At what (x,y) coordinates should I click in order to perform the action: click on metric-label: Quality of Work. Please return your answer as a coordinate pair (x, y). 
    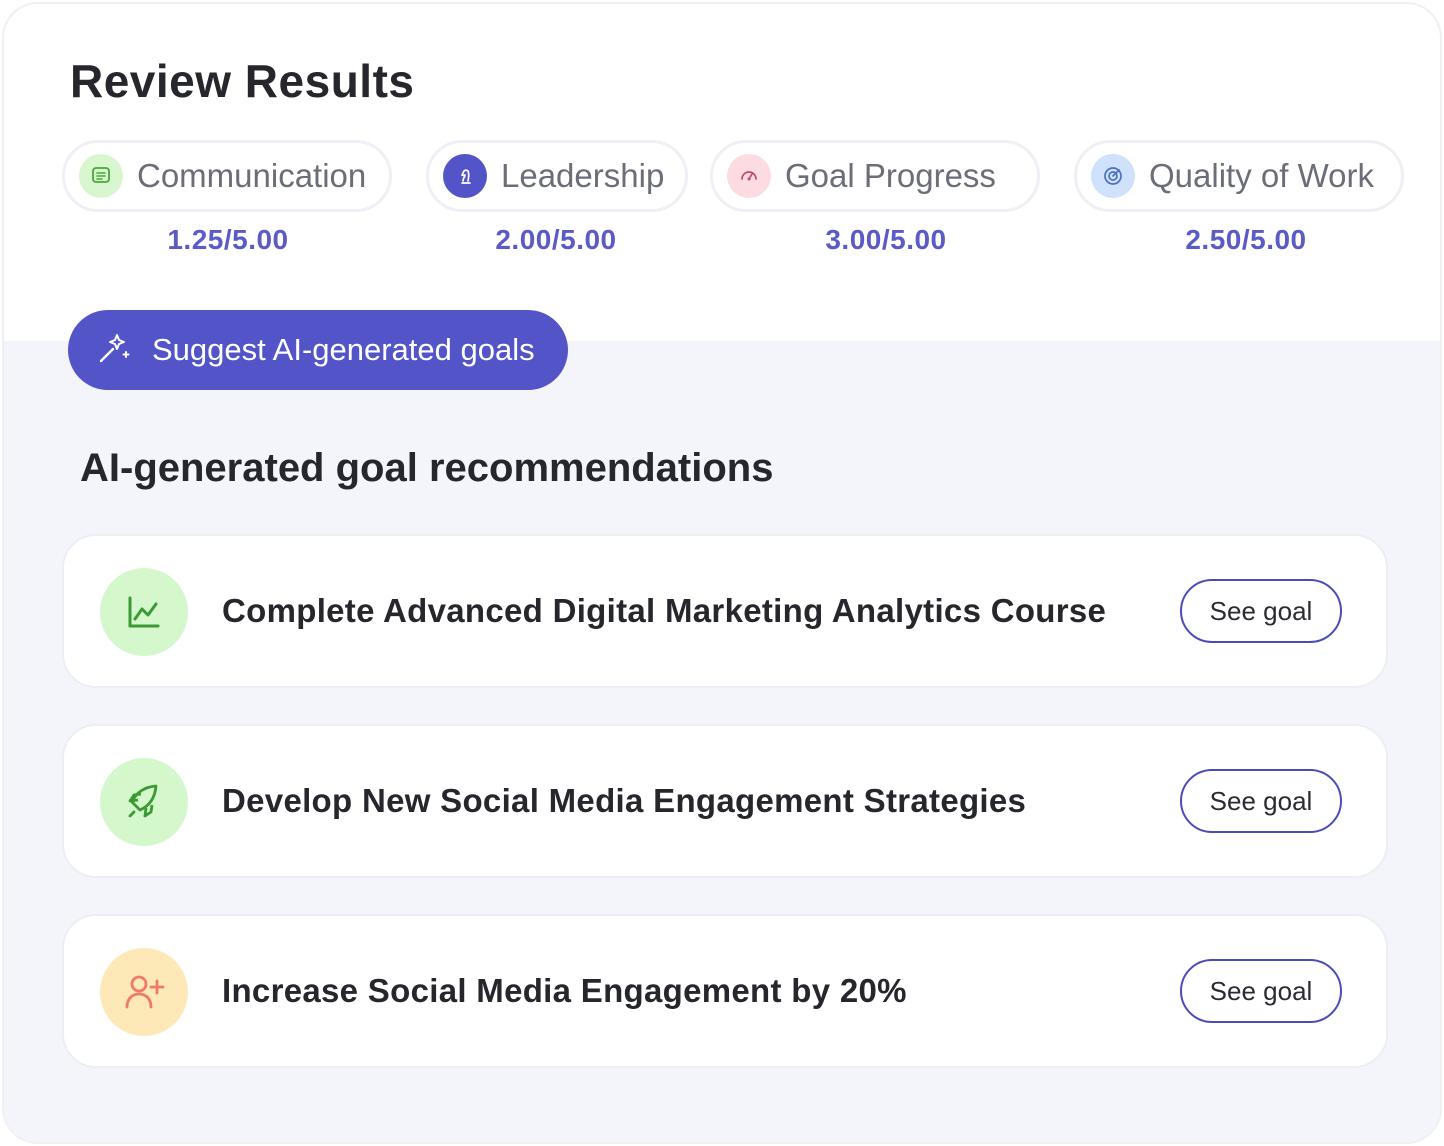
    Looking at the image, I should click on (1261, 175).